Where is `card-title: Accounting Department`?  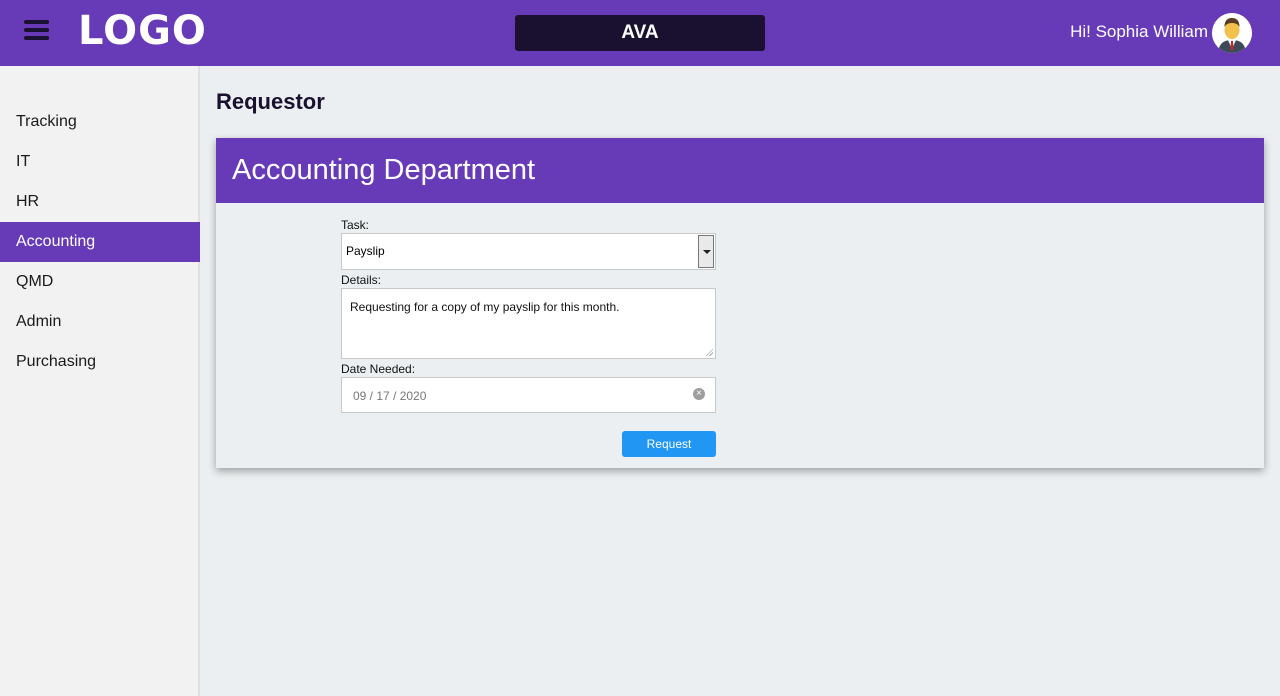 card-title: Accounting Department is located at coordinates (384, 170).